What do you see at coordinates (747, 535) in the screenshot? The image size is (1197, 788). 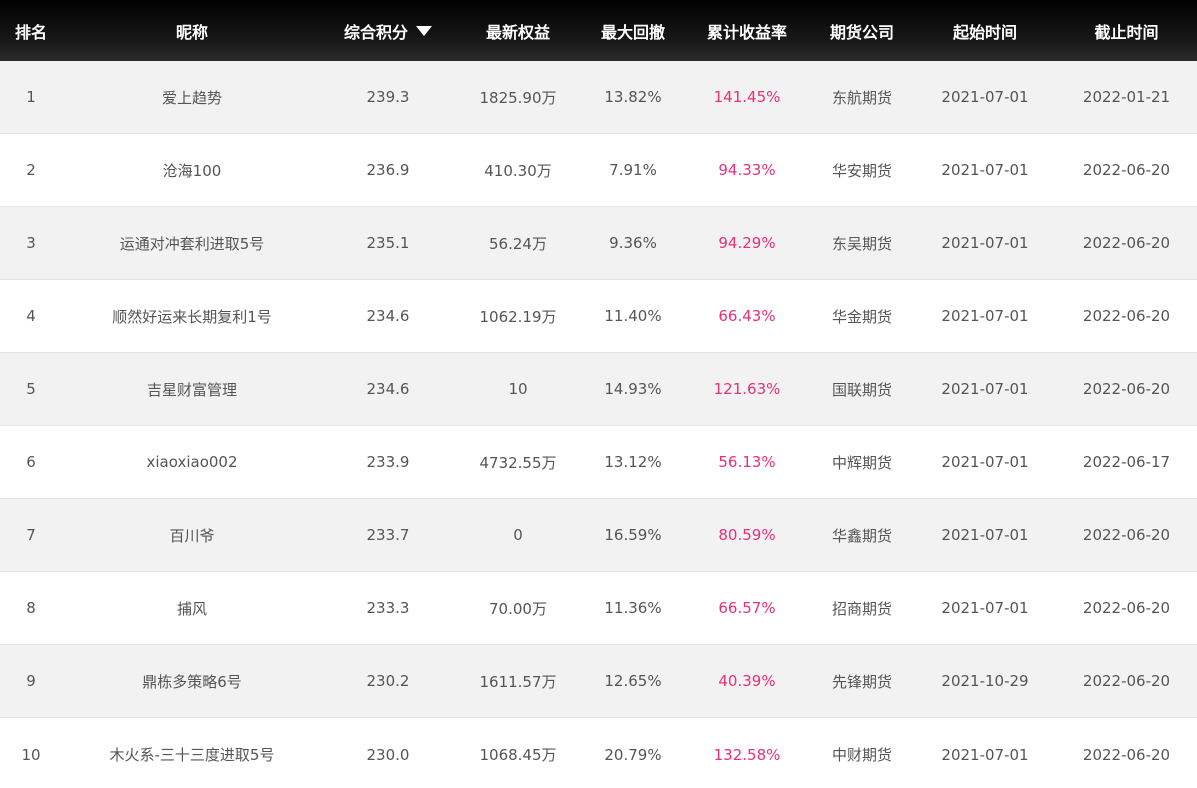 I see `cell-return: 80.59%` at bounding box center [747, 535].